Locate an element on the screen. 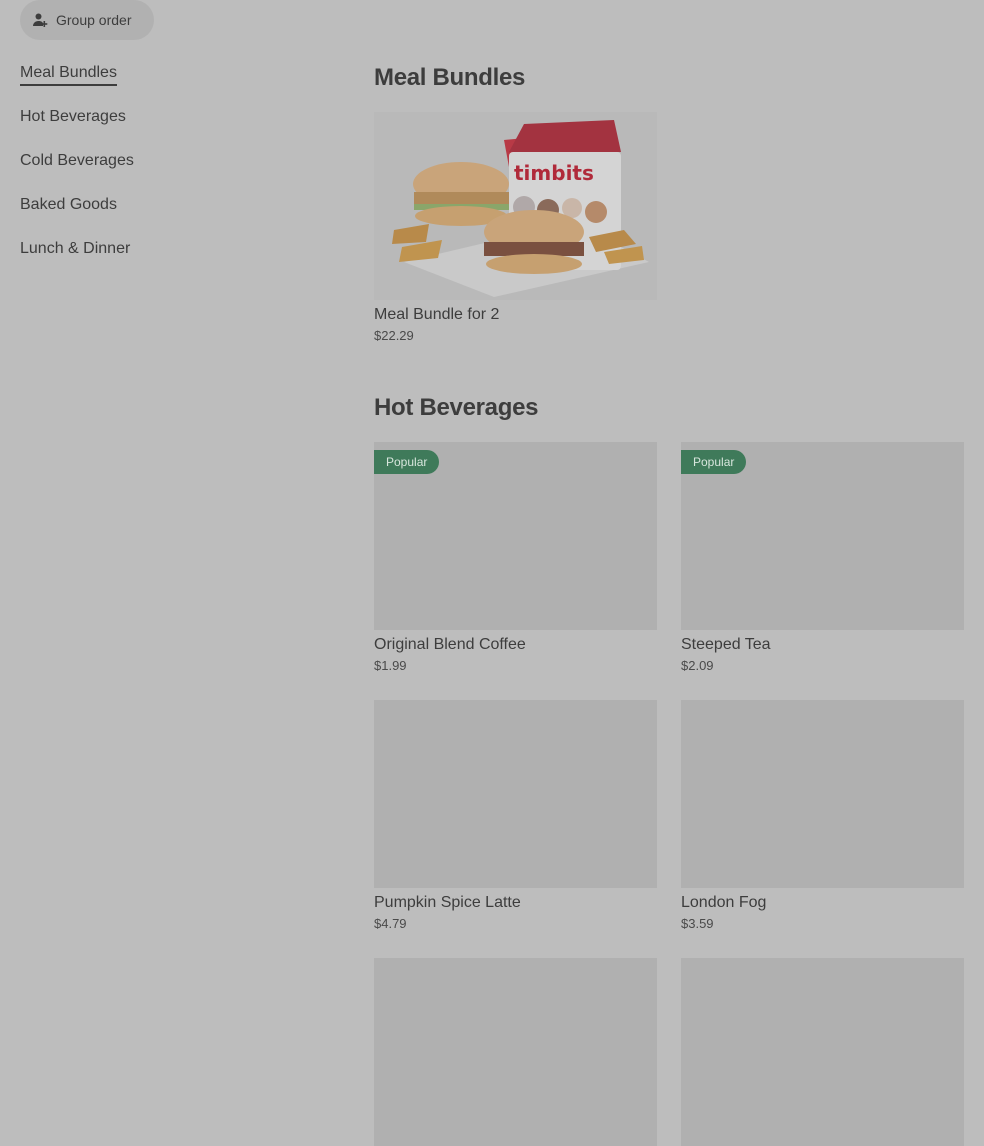  sidebar-item-meal-bundles: Meal Bundles is located at coordinates (77, 84).